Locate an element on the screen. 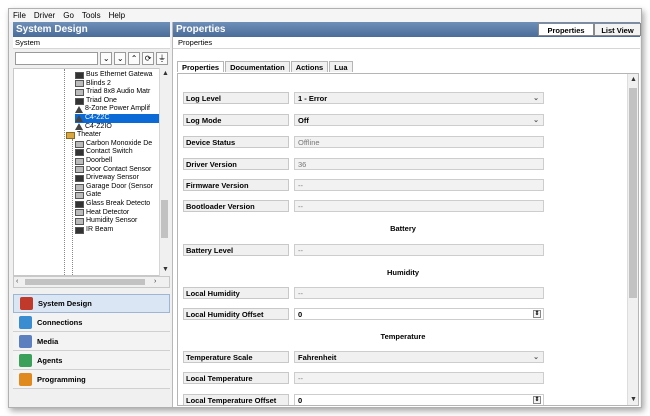 The height and width of the screenshot is (416, 650). tree-item: Bus Ethernet Gatewa is located at coordinates (114, 75).